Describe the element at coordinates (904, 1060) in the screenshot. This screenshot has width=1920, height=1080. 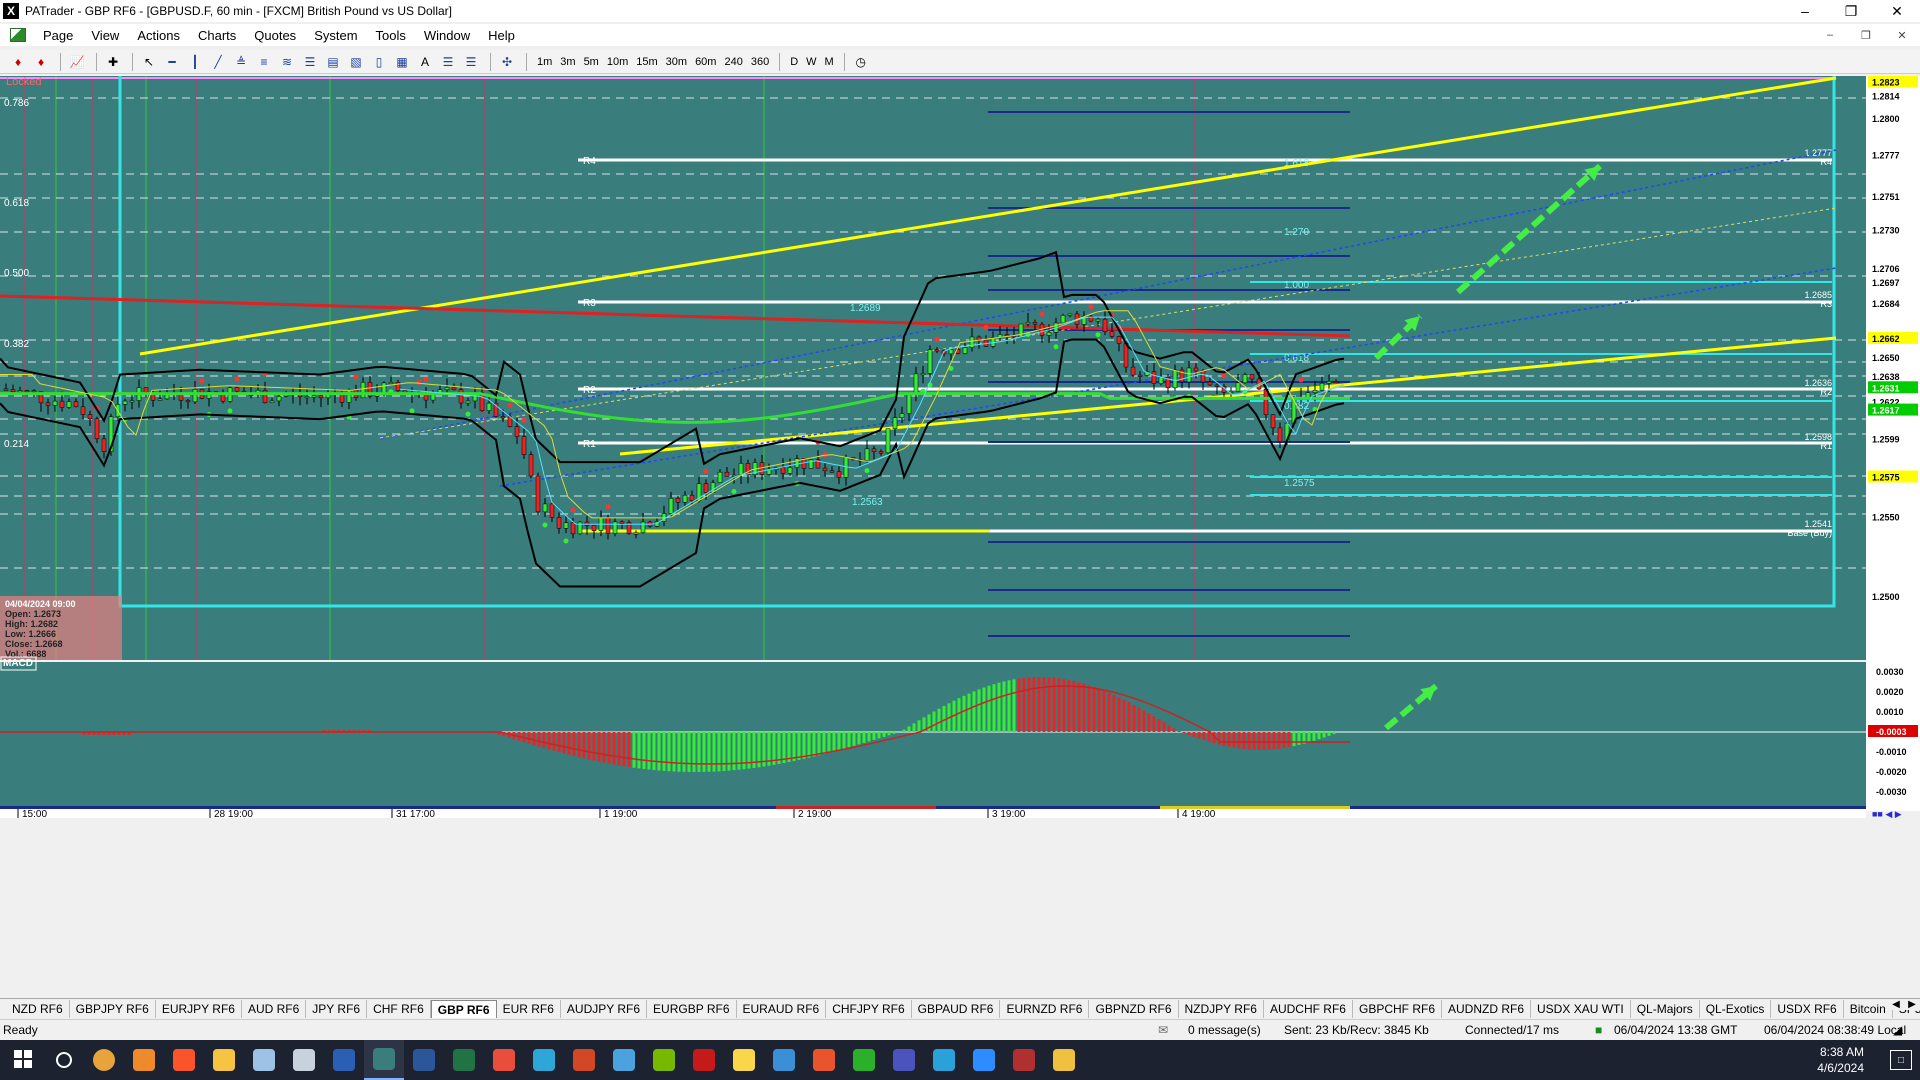
I see `teams-icon` at that location.